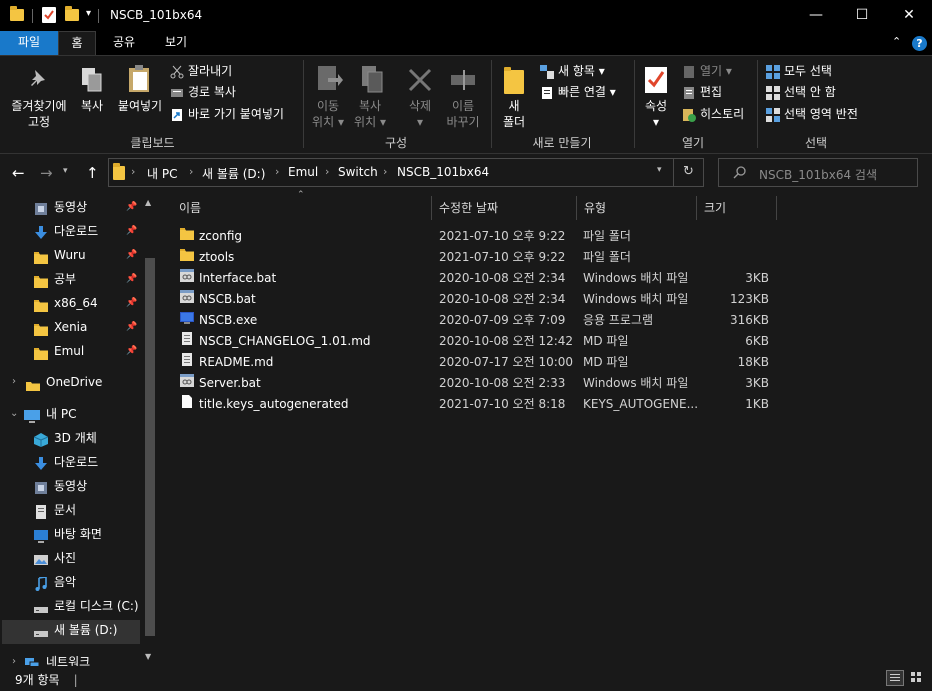 The image size is (932, 691). What do you see at coordinates (71, 606) in the screenshot?
I see `nav-pc-7: 로컬 디스크 (C:)` at bounding box center [71, 606].